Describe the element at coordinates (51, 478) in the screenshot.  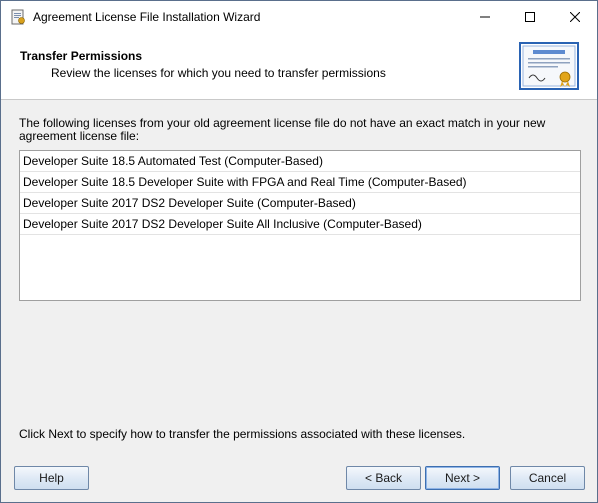
I see `help-button: Help` at that location.